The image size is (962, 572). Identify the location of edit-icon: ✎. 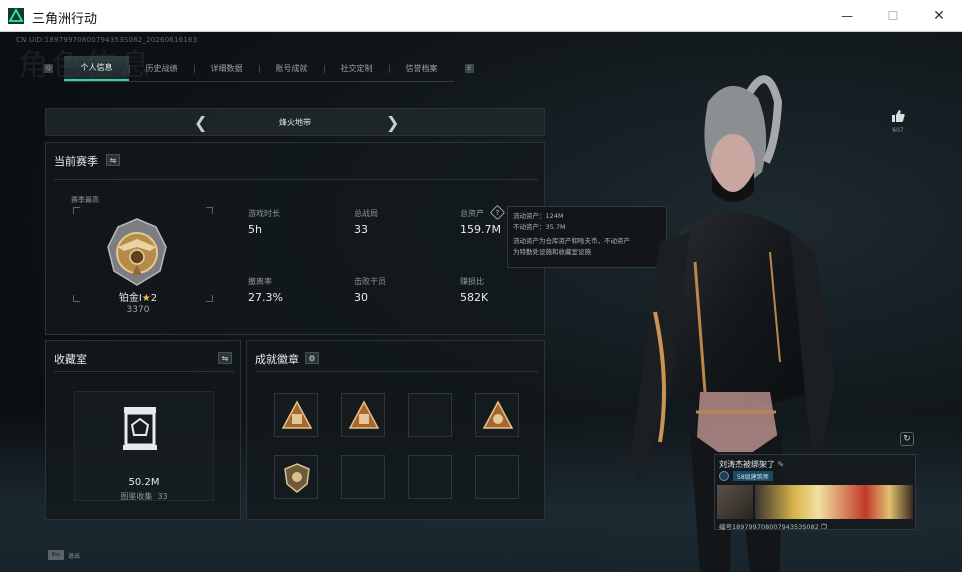
(781, 464).